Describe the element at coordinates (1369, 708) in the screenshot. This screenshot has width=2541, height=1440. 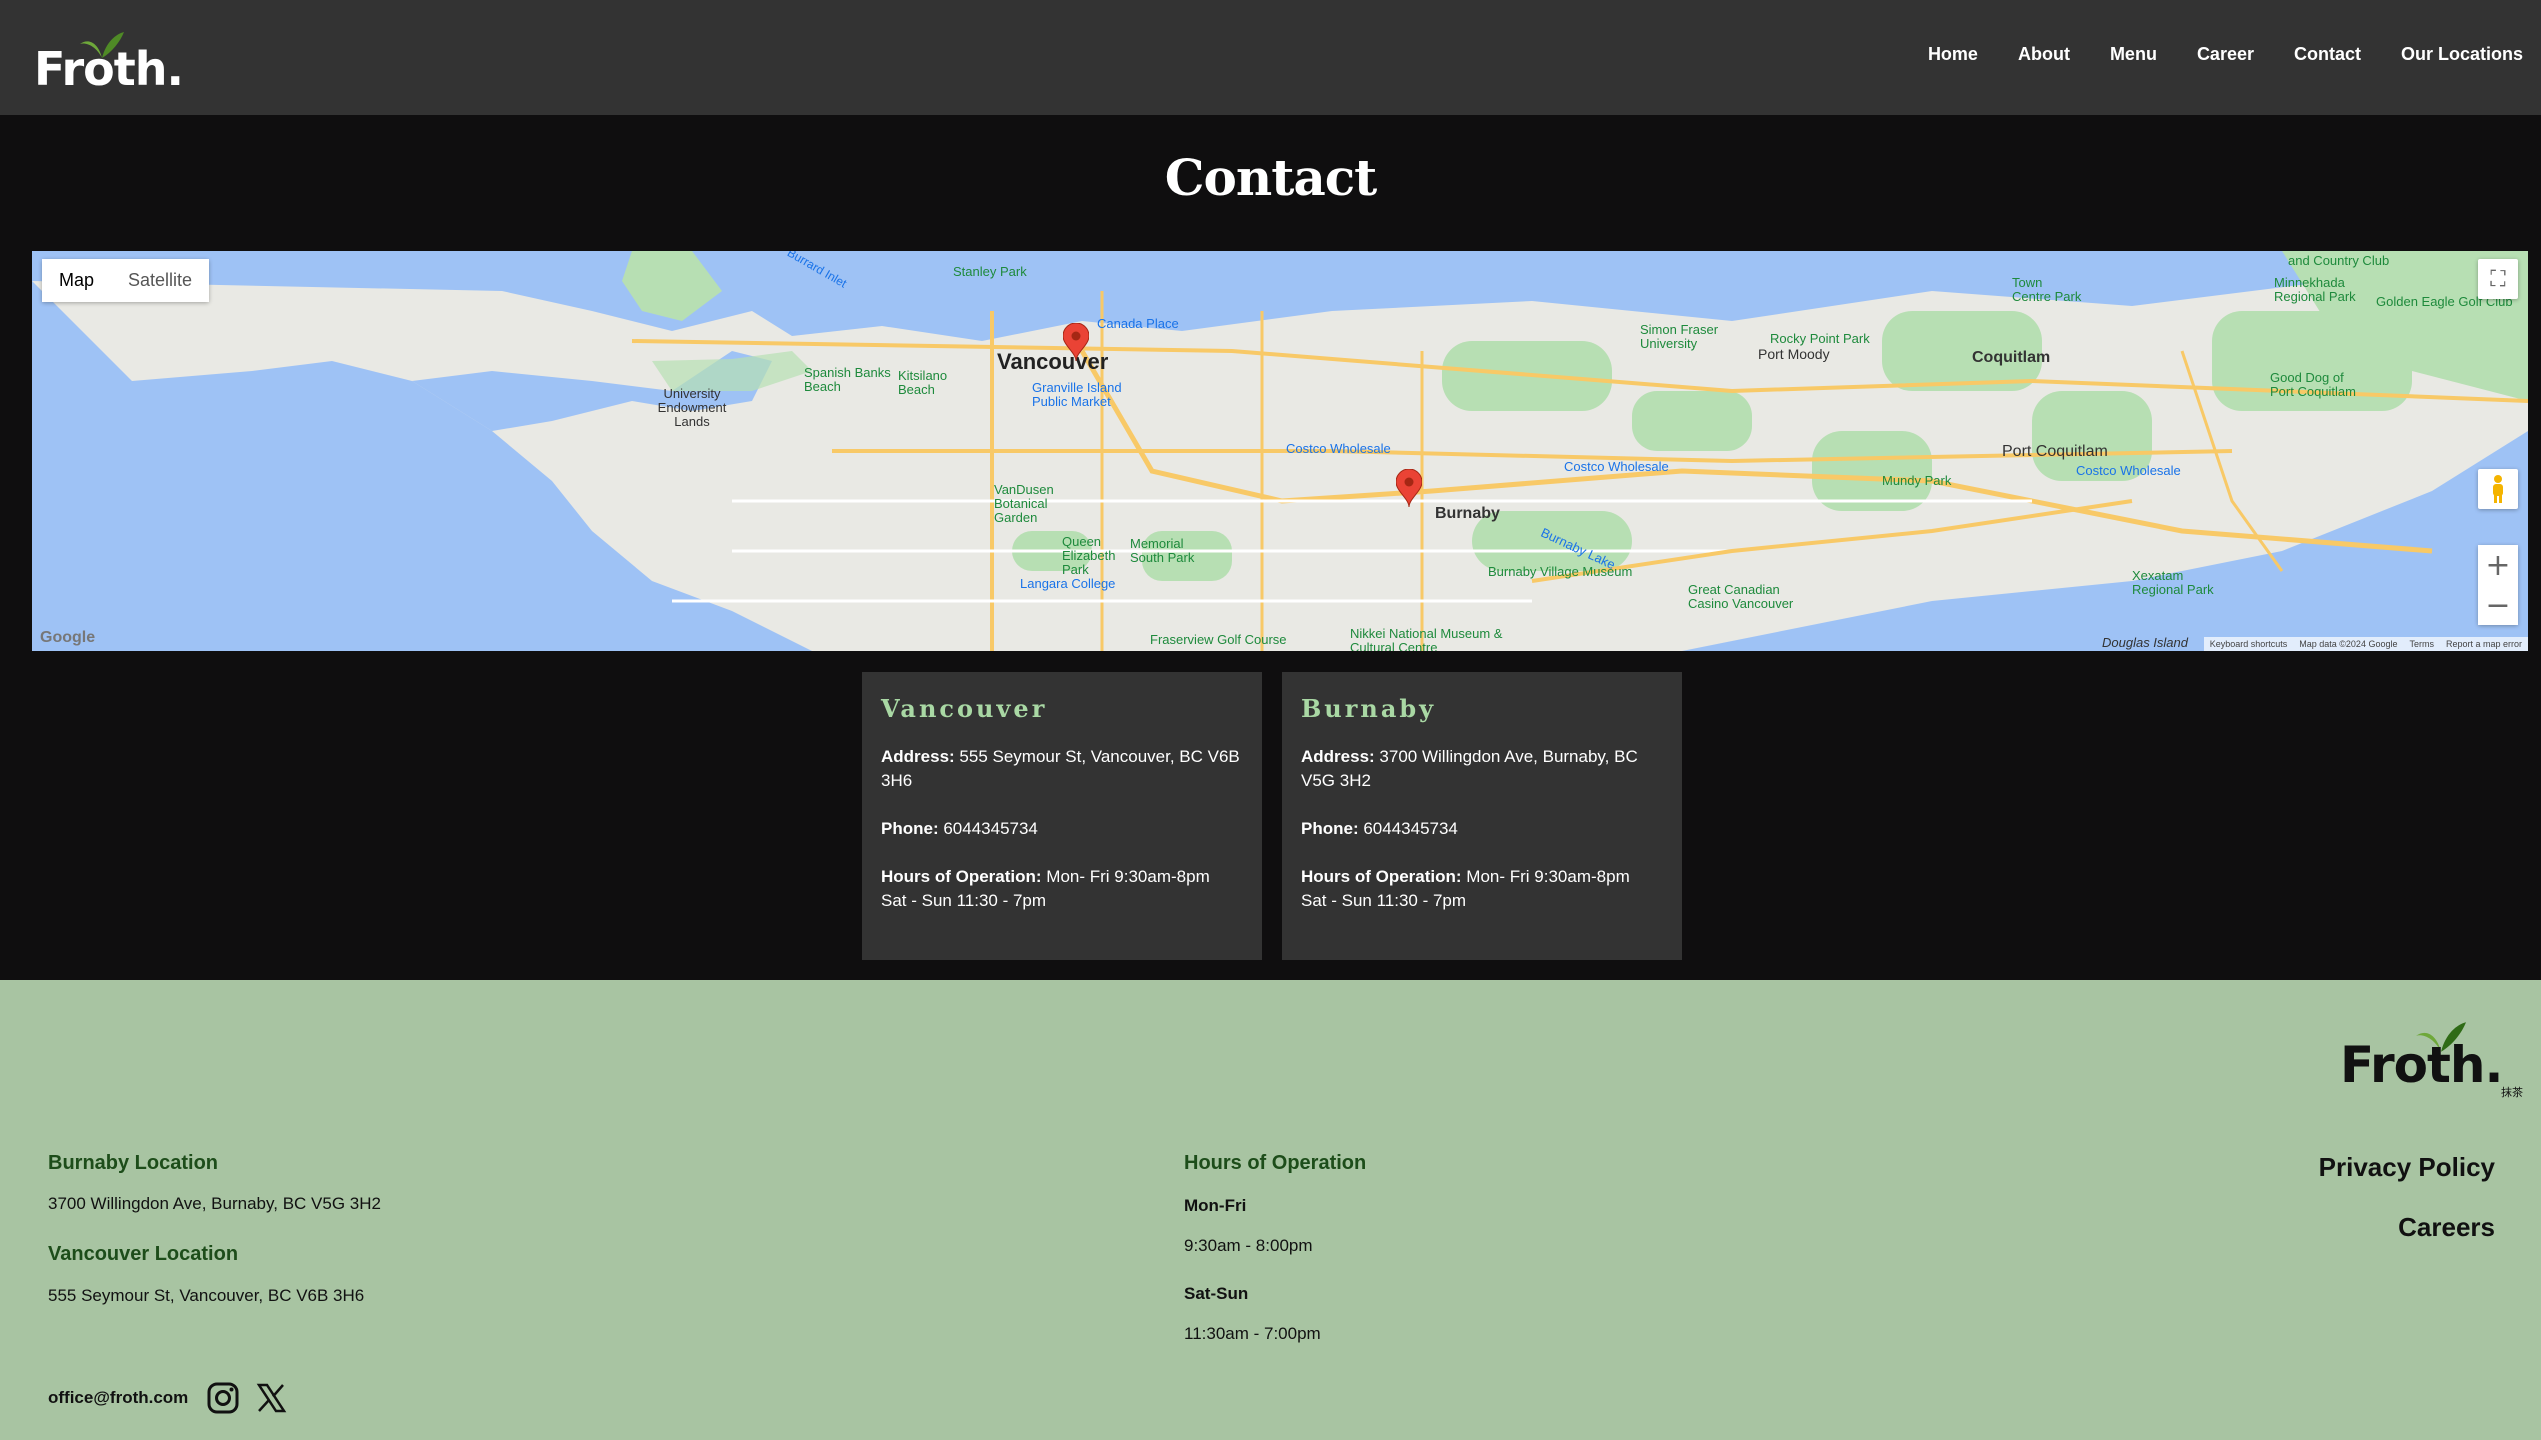
I see `location-name: Burnaby` at that location.